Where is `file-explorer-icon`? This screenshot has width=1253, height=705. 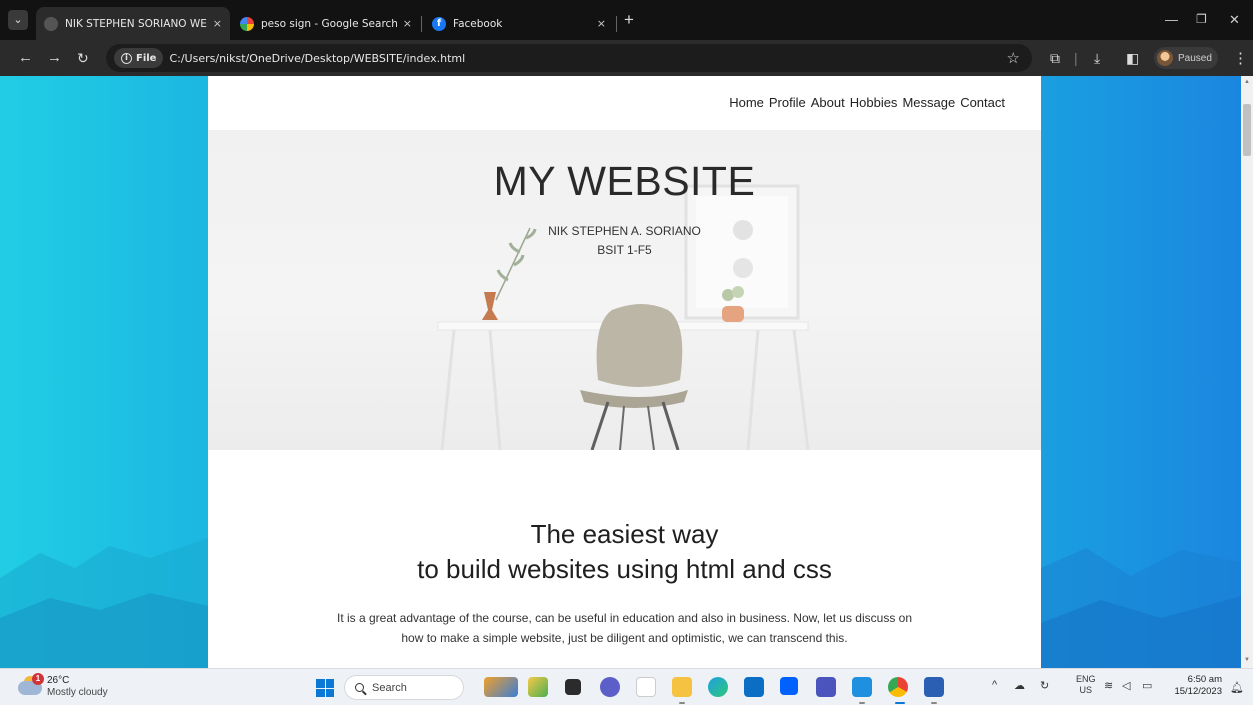 file-explorer-icon is located at coordinates (682, 687).